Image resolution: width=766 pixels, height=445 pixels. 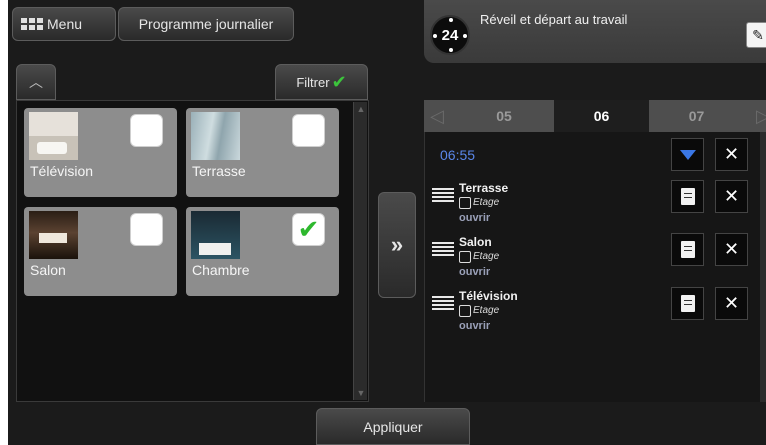 What do you see at coordinates (457, 155) in the screenshot?
I see `time-entry: 06:55` at bounding box center [457, 155].